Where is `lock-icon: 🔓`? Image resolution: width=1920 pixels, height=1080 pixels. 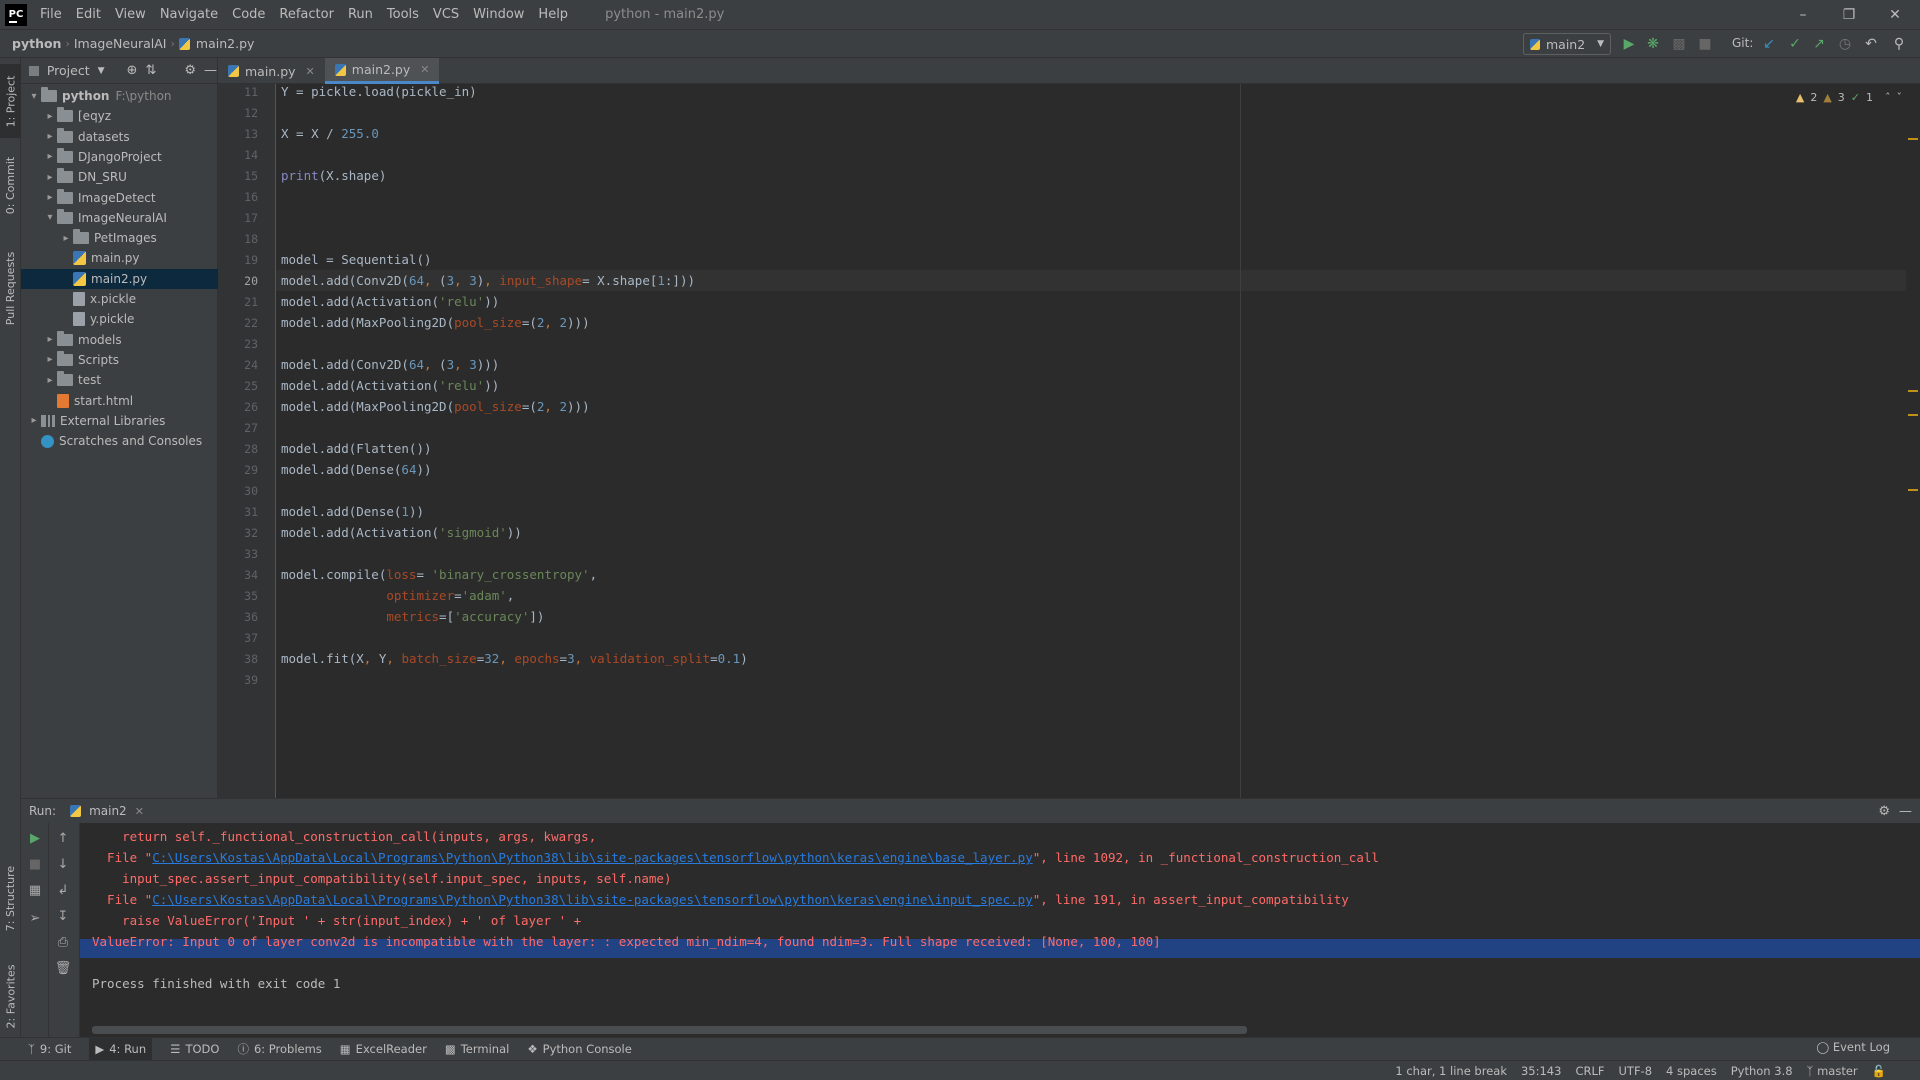 lock-icon: 🔓 is located at coordinates (1879, 1071).